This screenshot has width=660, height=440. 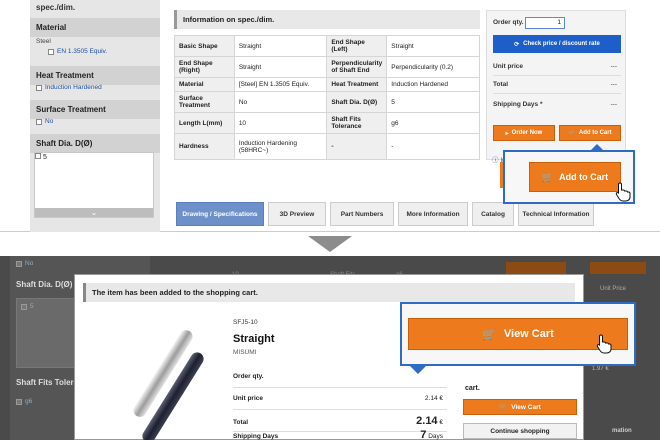 I want to click on spec-value: Induction Hardening (58HRC~), so click(x=280, y=146).